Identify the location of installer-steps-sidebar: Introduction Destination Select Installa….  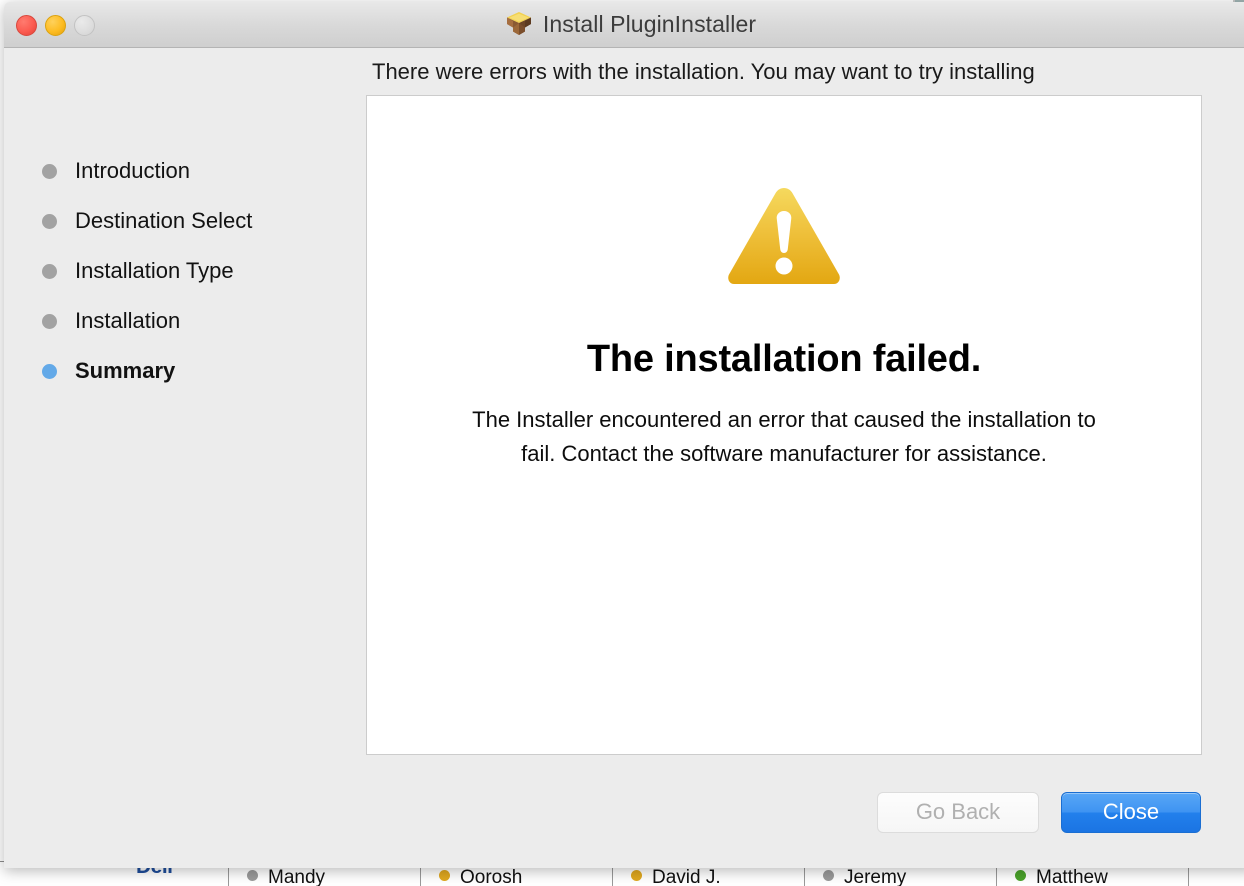
(185, 245).